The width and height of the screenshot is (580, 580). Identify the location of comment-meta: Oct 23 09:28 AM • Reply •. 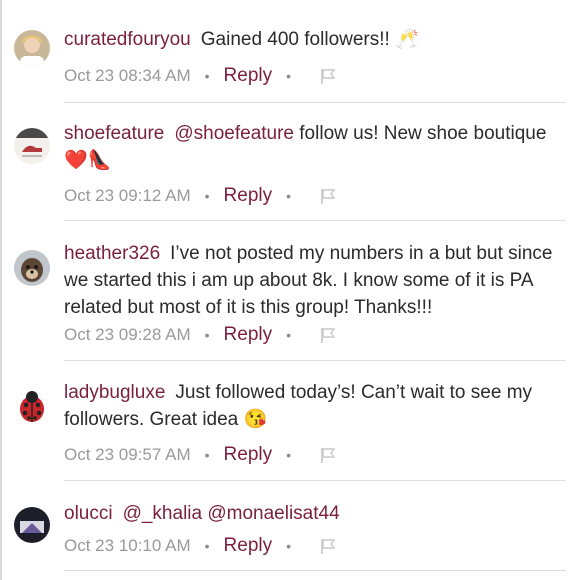
(200, 335).